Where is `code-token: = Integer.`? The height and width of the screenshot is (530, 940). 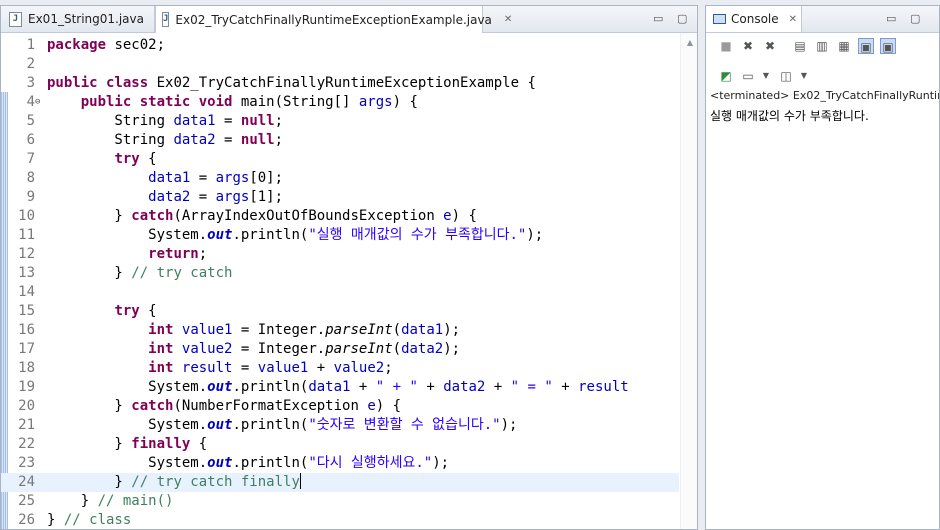 code-token: = Integer. is located at coordinates (279, 349).